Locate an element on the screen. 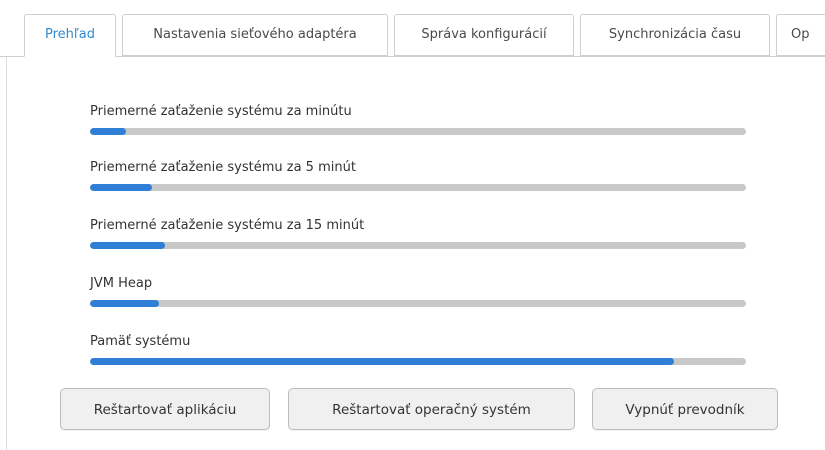 The height and width of the screenshot is (450, 825). tab-time-sync: Synchronizácia času is located at coordinates (675, 35).